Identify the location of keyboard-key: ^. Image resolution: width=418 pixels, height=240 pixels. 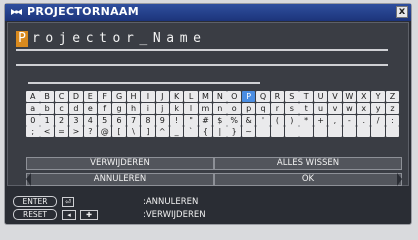
(162, 132).